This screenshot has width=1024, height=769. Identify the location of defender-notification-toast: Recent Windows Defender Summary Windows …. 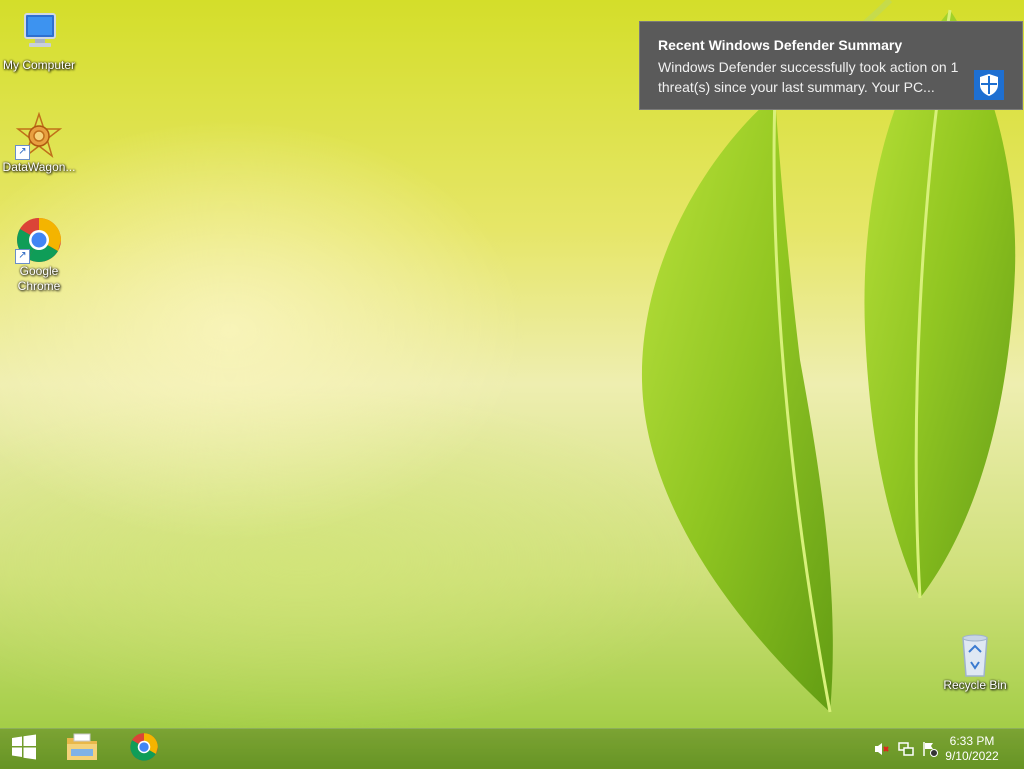
(831, 65).